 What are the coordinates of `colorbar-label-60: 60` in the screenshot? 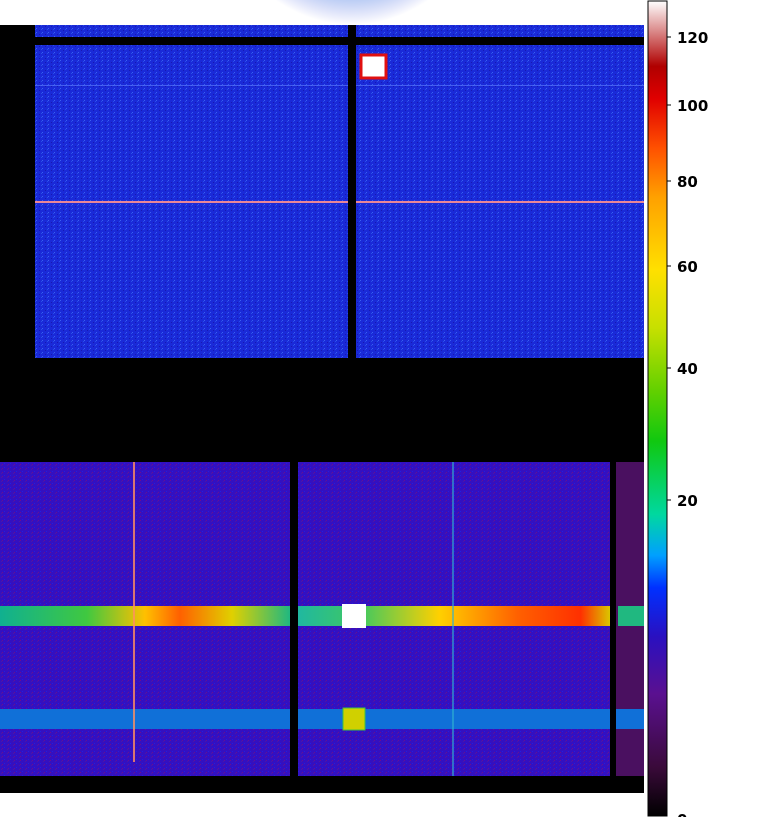 It's located at (687, 267).